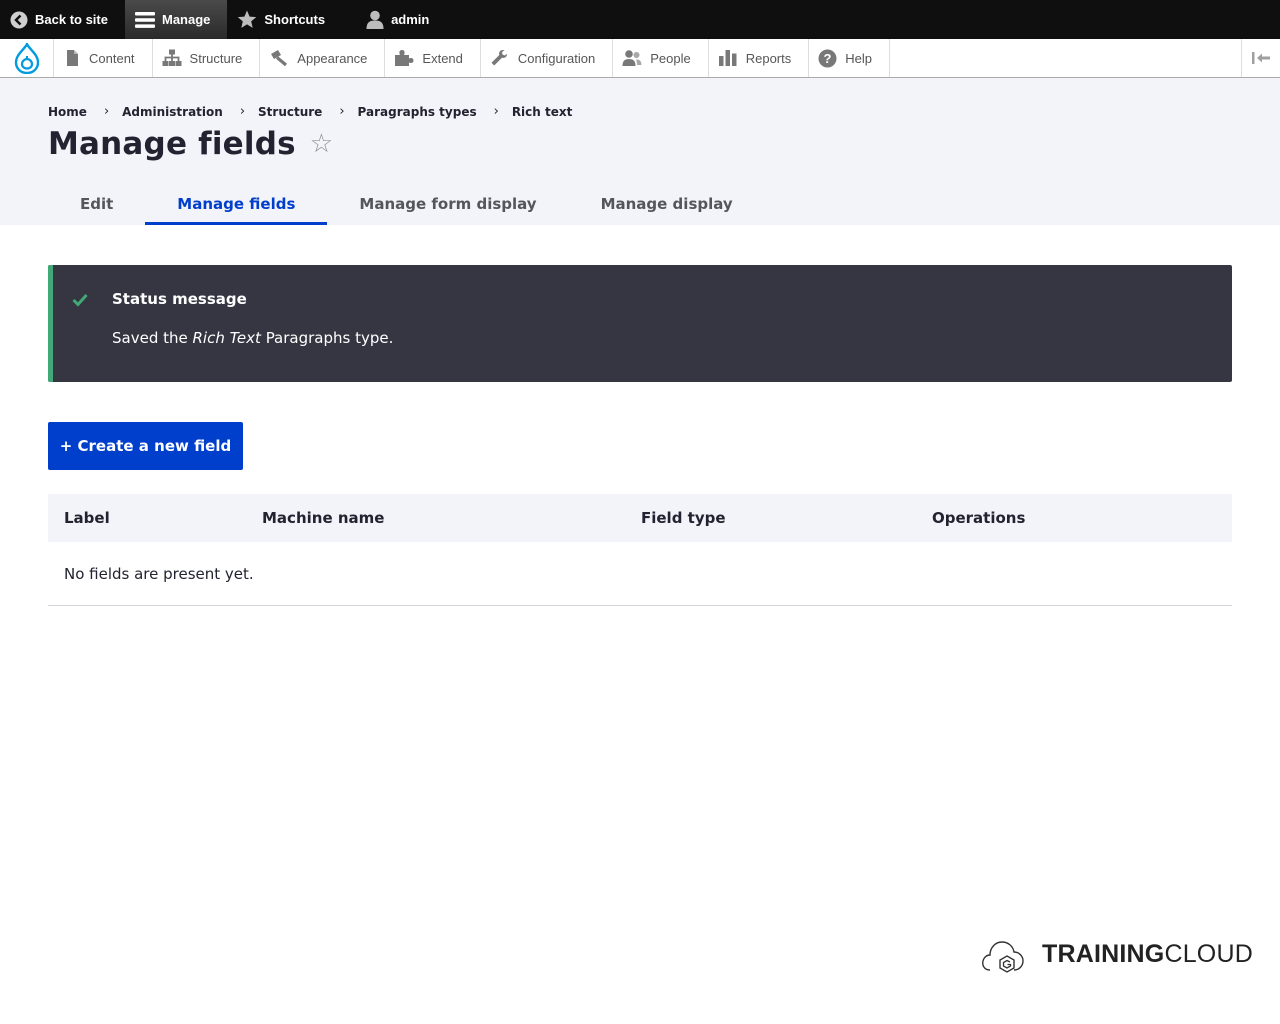 The image size is (1280, 1024). What do you see at coordinates (290, 112) in the screenshot?
I see `breadcrumb-structure: Structure` at bounding box center [290, 112].